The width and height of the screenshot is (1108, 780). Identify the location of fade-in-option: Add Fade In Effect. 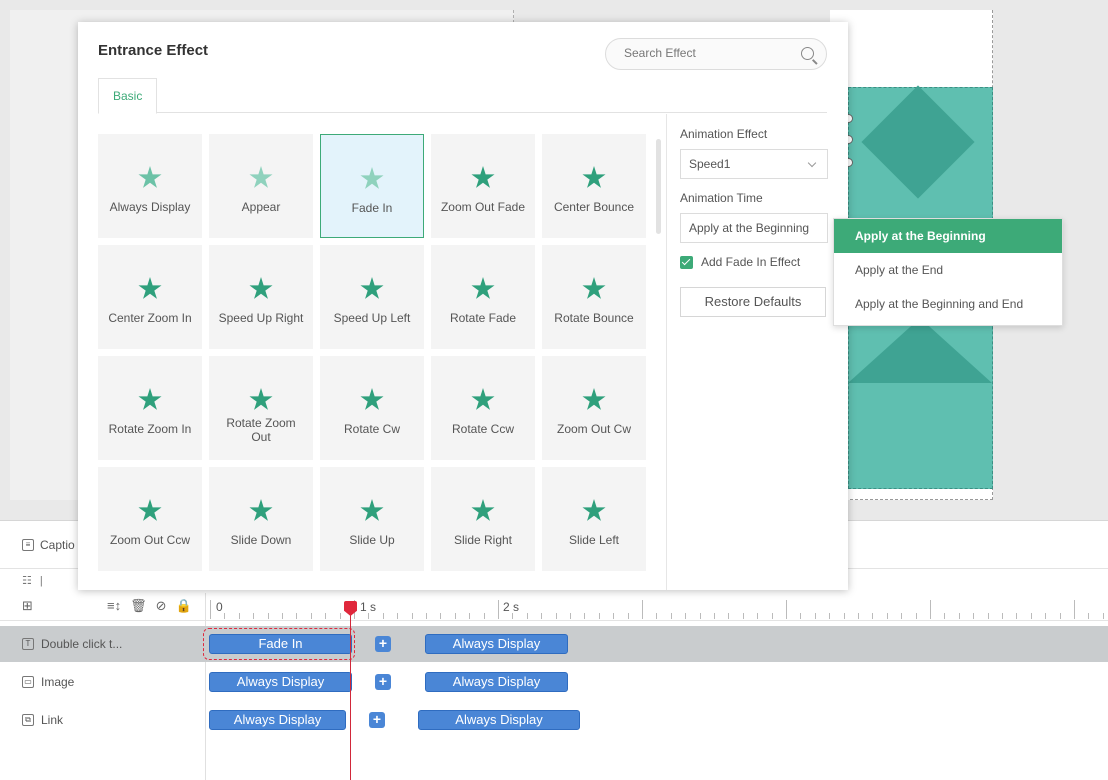
(754, 262).